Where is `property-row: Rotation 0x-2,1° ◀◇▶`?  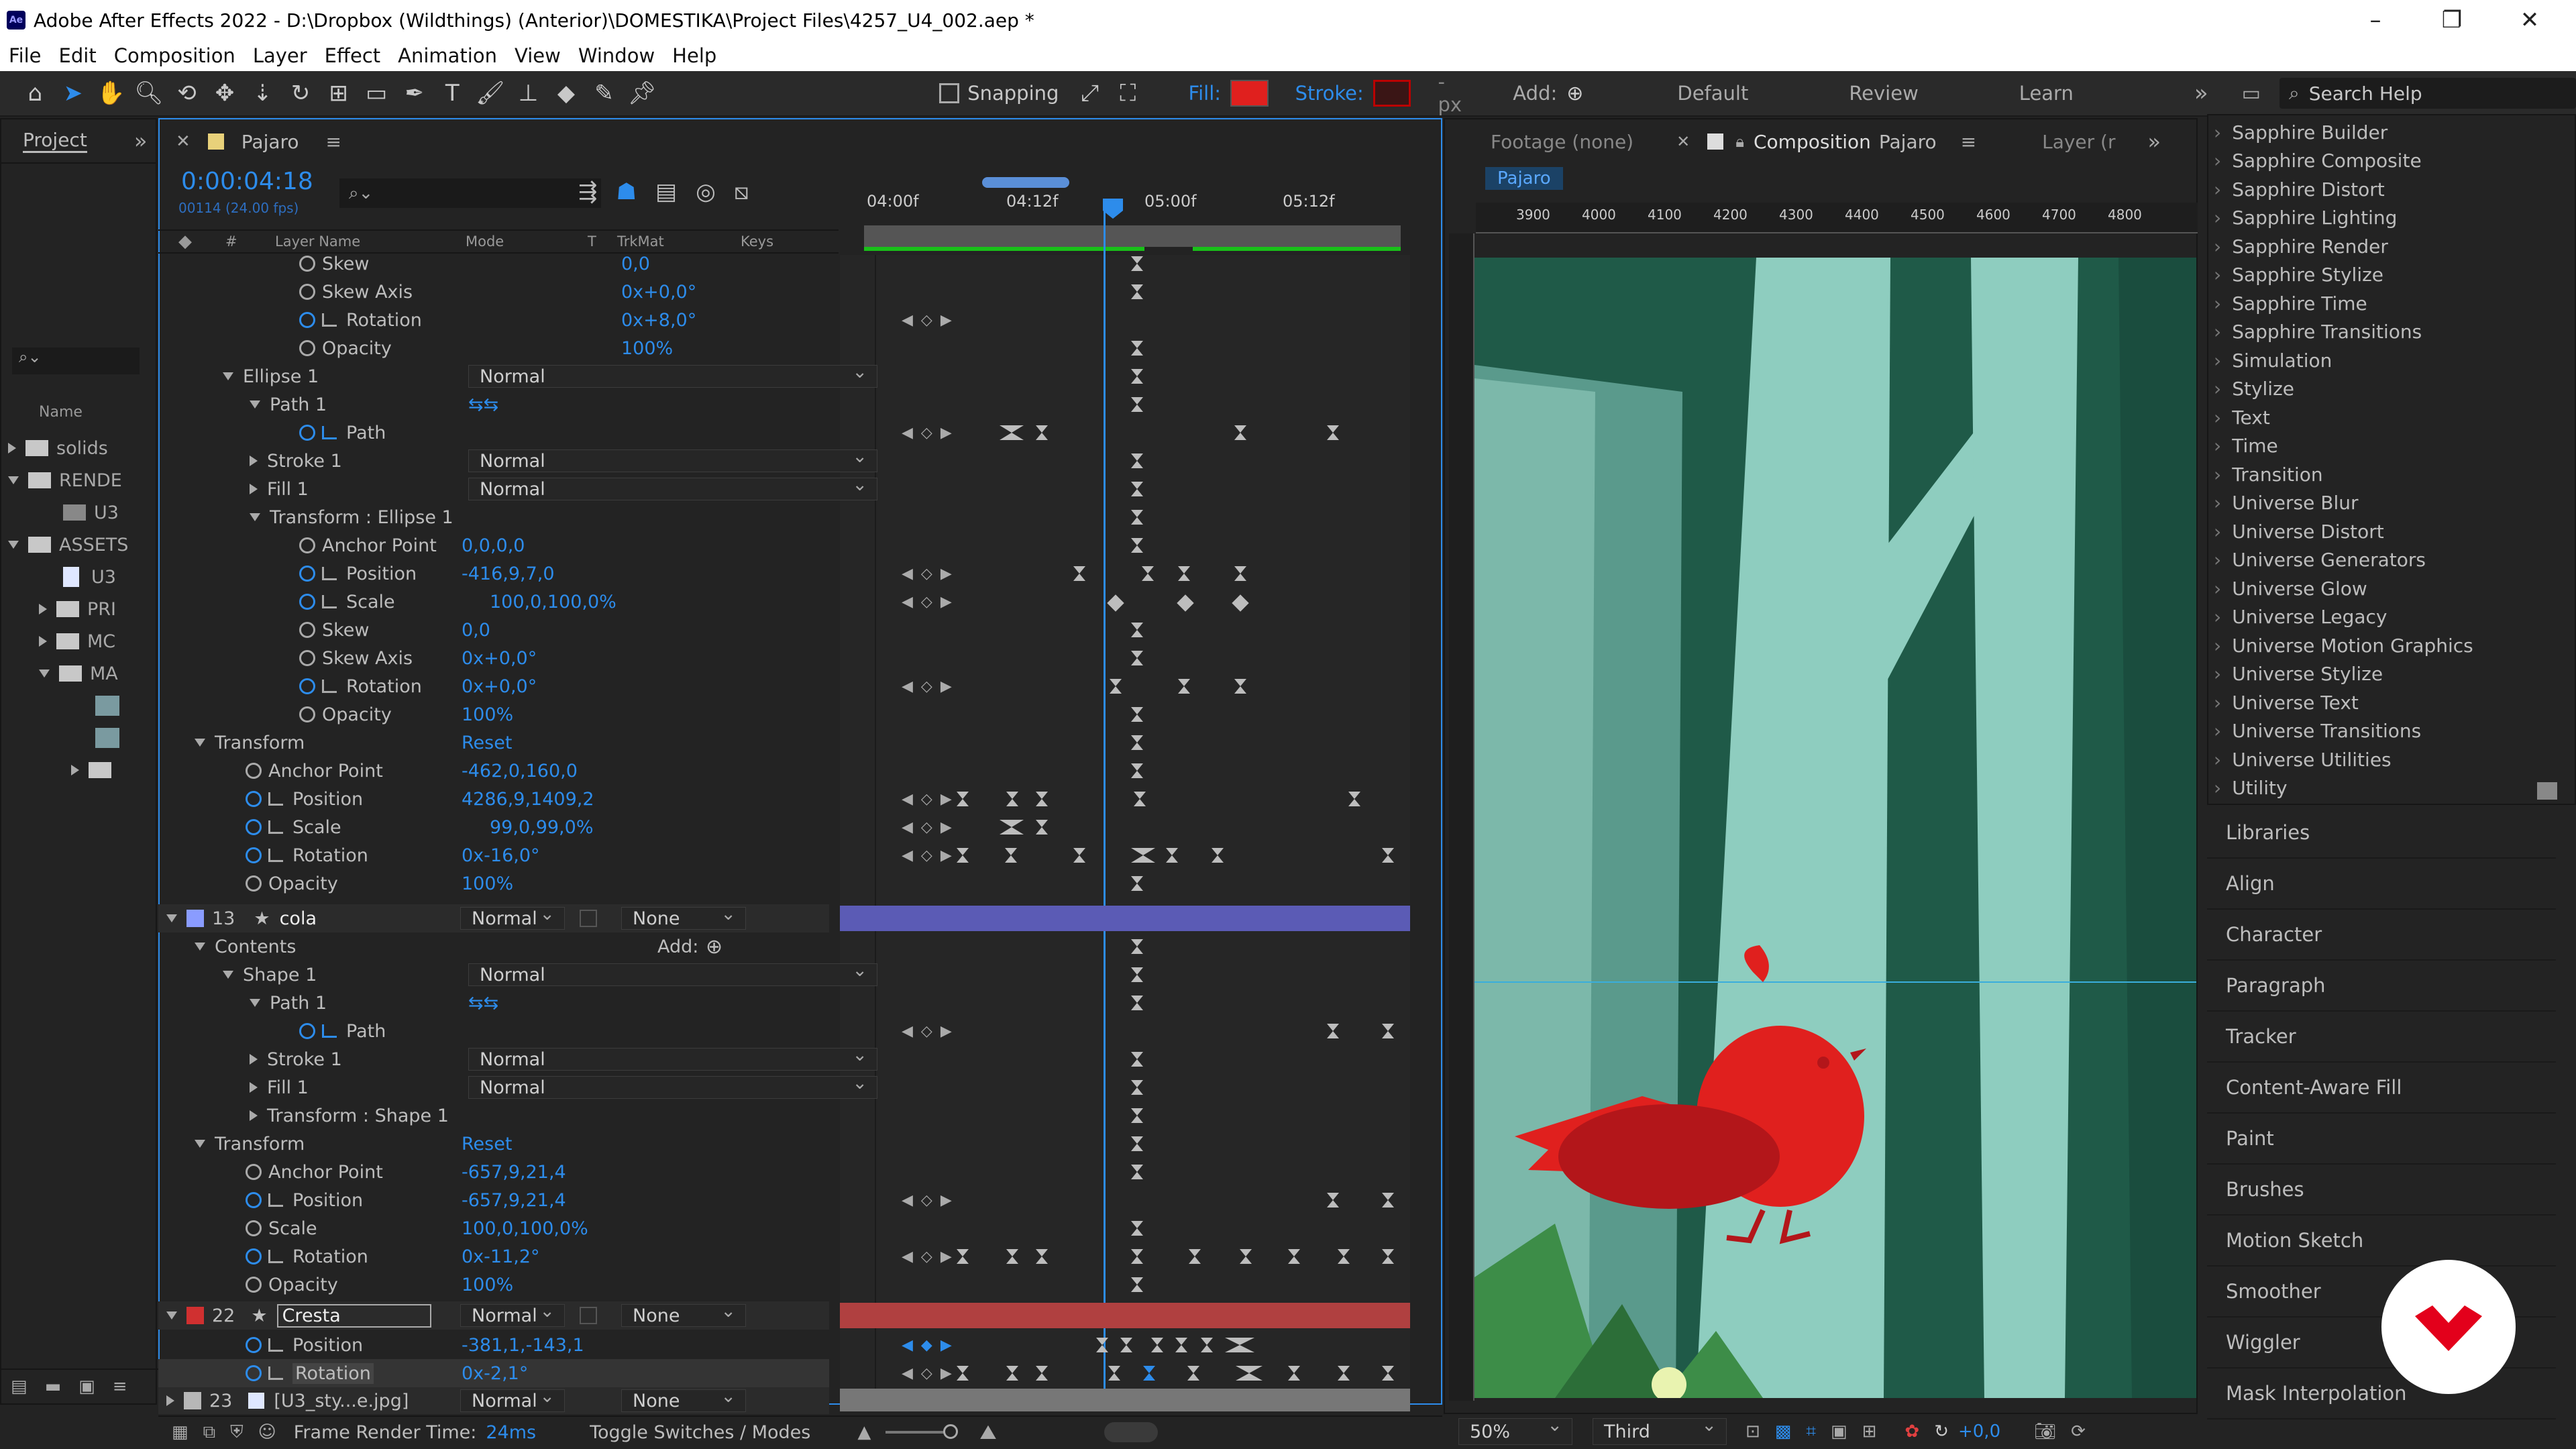 property-row: Rotation 0x-2,1° ◀◇▶ is located at coordinates (555, 1373).